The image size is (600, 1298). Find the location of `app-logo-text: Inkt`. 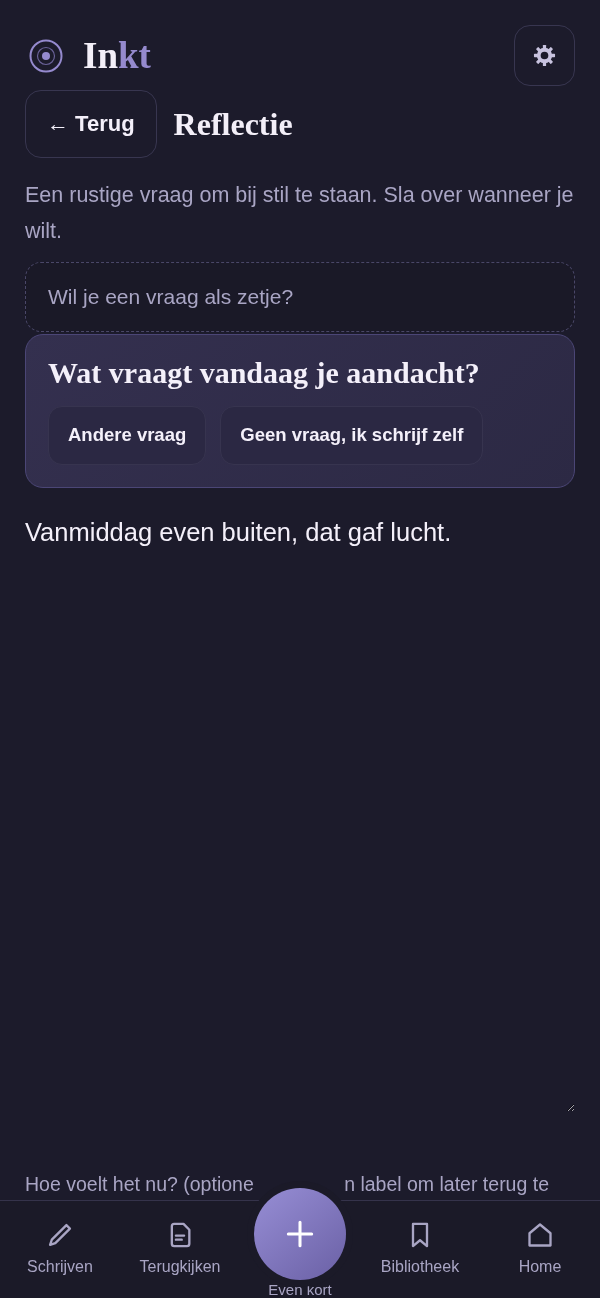

app-logo-text: Inkt is located at coordinates (117, 55).